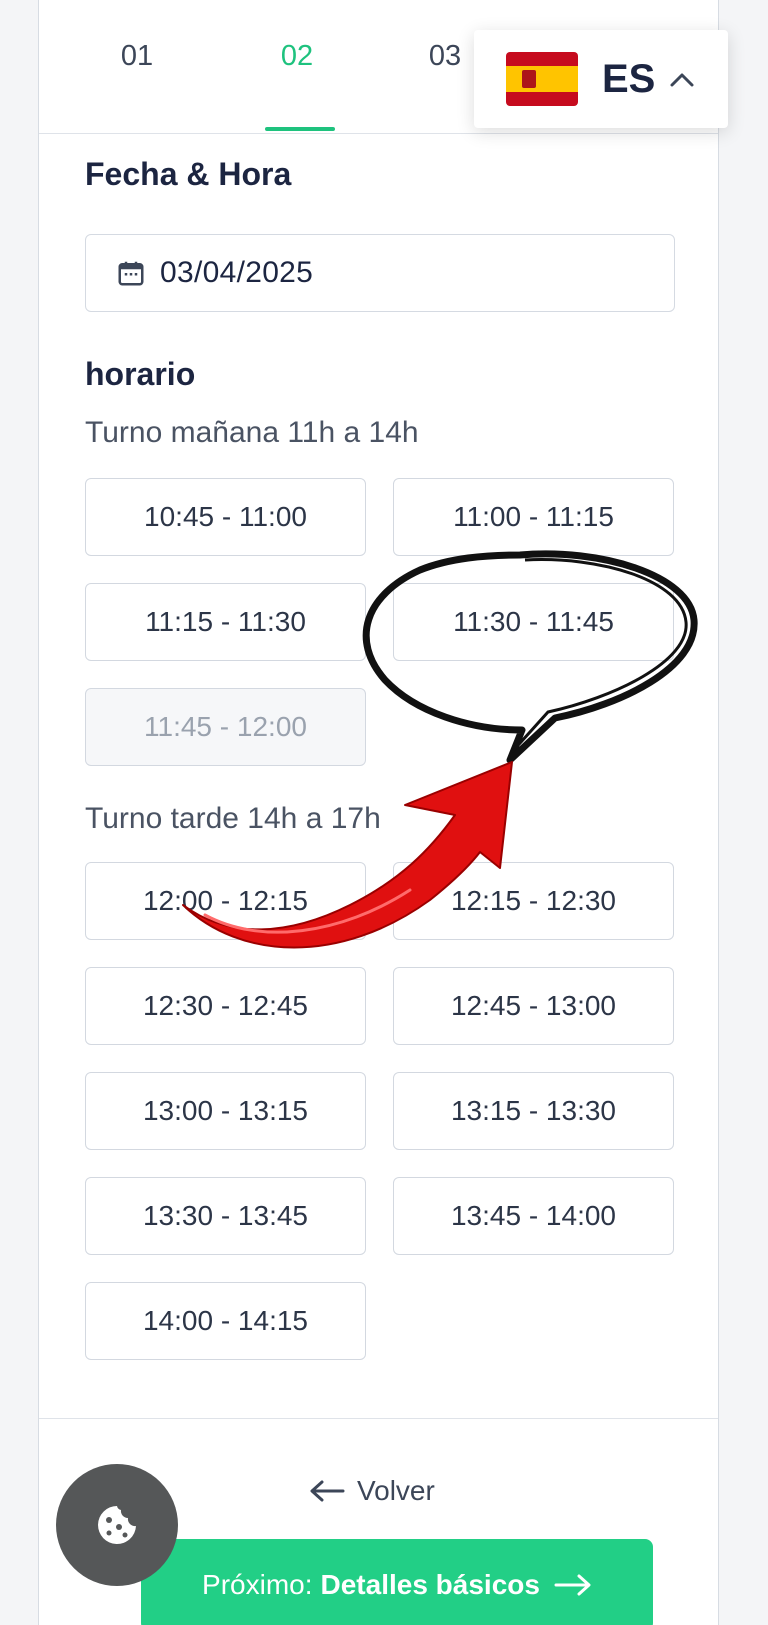 This screenshot has height=1625, width=768. I want to click on time-slot-disabled: 11:45 - 12:00, so click(225, 727).